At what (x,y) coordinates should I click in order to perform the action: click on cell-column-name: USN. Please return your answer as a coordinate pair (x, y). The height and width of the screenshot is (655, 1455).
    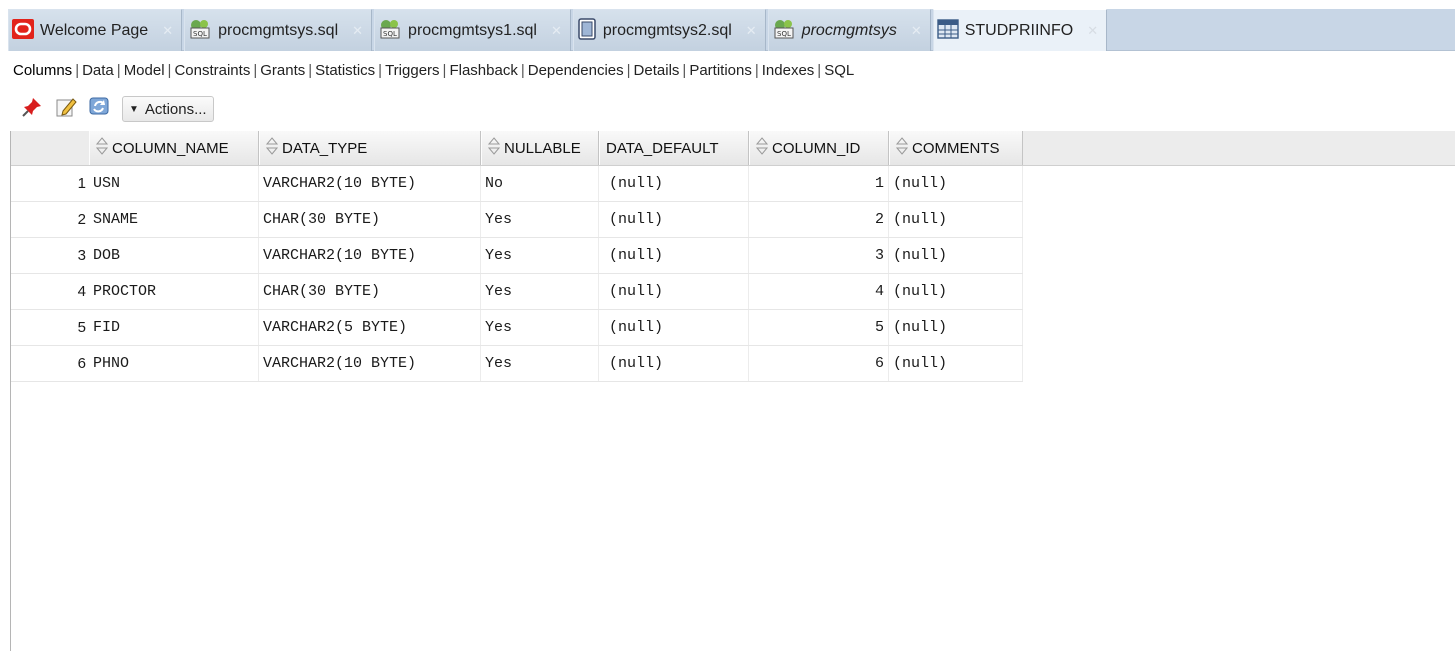
    Looking at the image, I should click on (174, 183).